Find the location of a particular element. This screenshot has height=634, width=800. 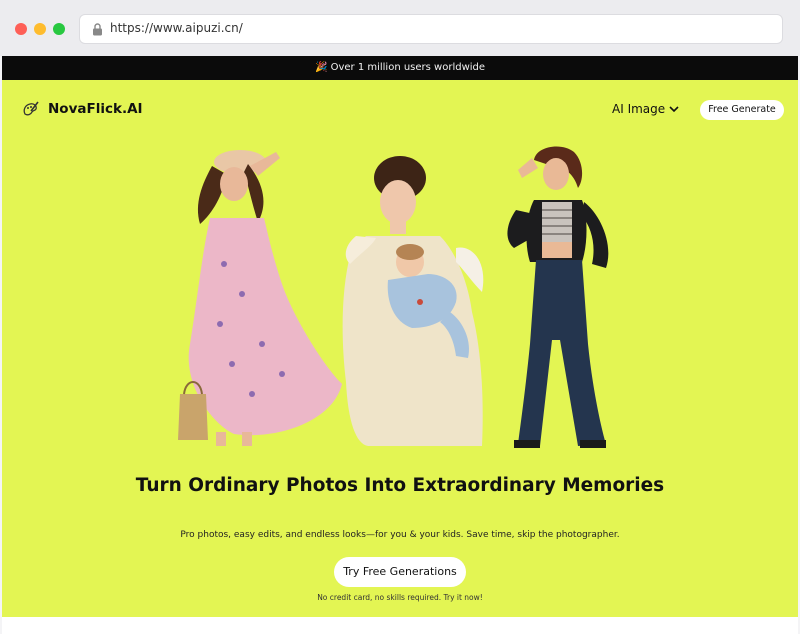

close-window-button is located at coordinates (21, 29).